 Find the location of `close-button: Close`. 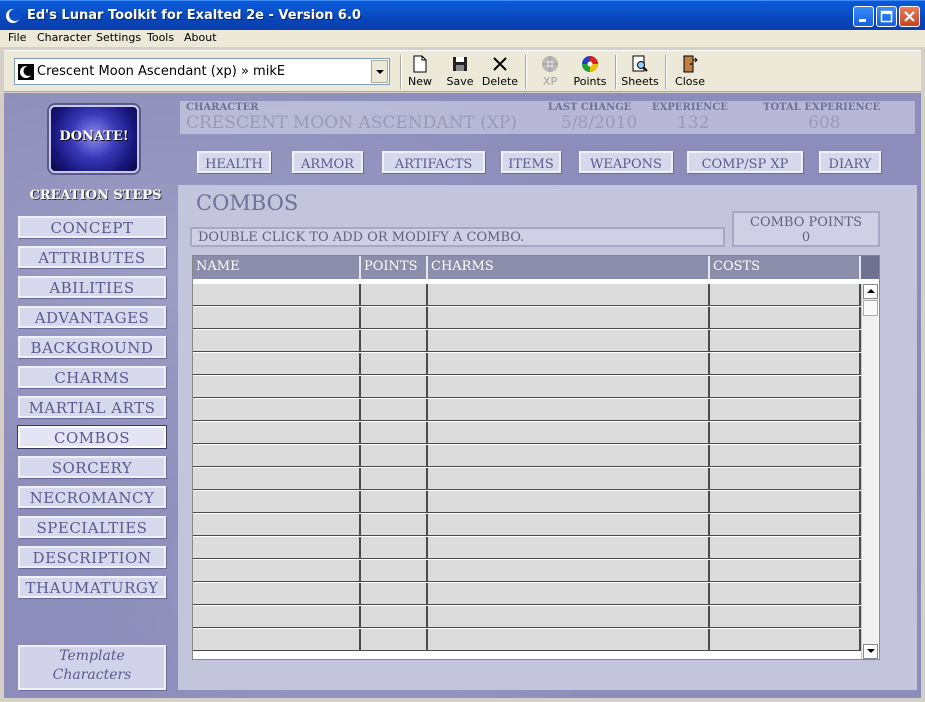

close-button: Close is located at coordinates (690, 72).